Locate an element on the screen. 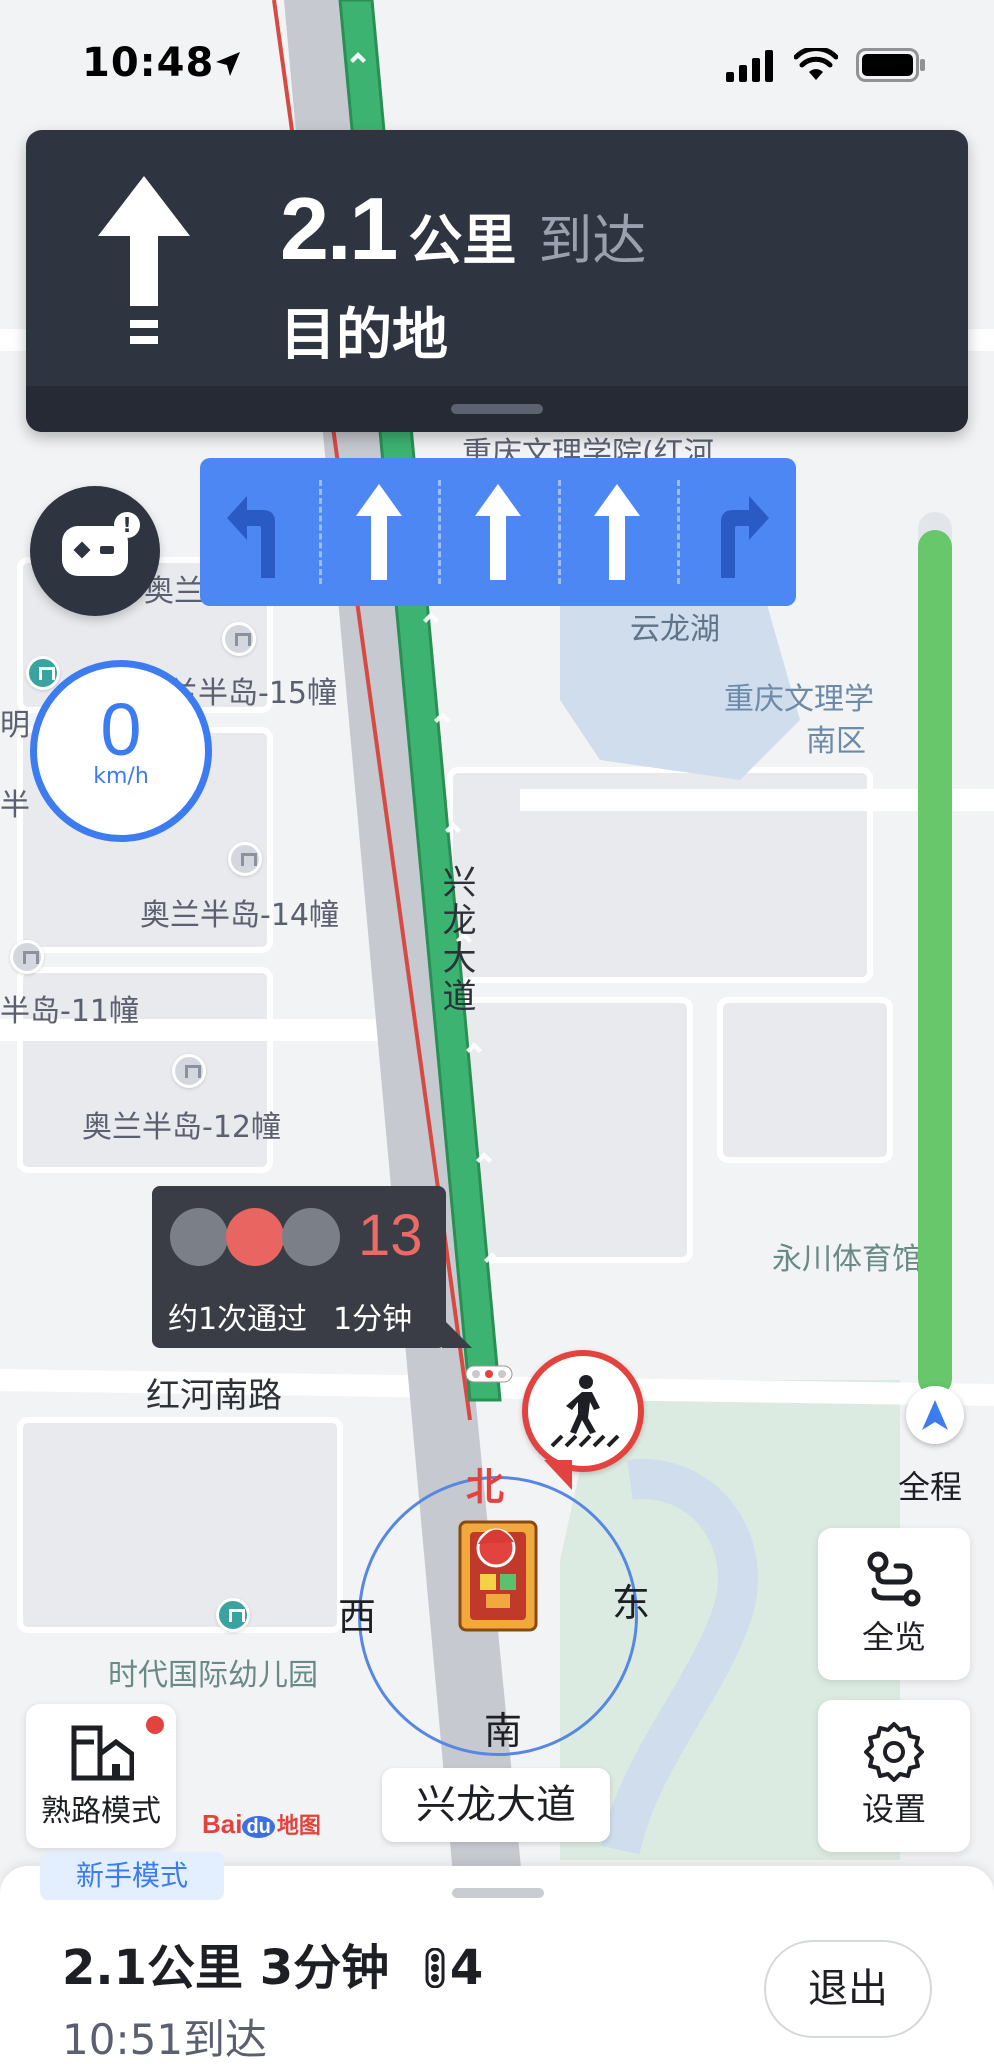 The height and width of the screenshot is (2064, 994). compass-west: 西 is located at coordinates (357, 1617).